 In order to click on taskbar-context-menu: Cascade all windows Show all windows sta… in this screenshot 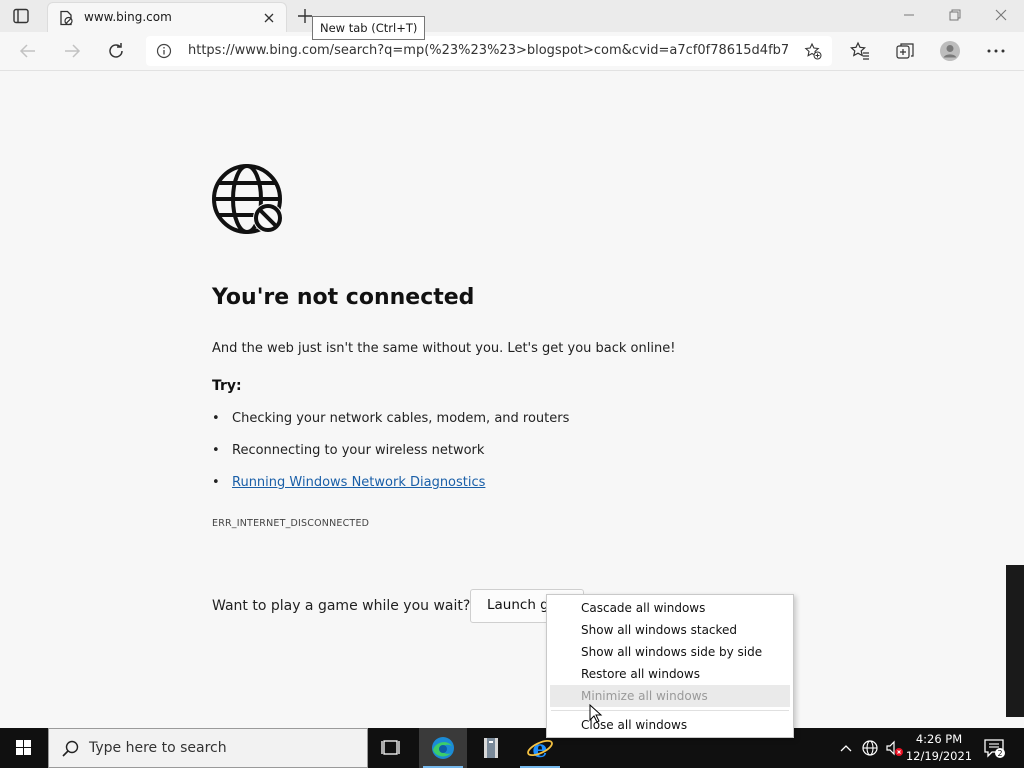, I will do `click(670, 666)`.